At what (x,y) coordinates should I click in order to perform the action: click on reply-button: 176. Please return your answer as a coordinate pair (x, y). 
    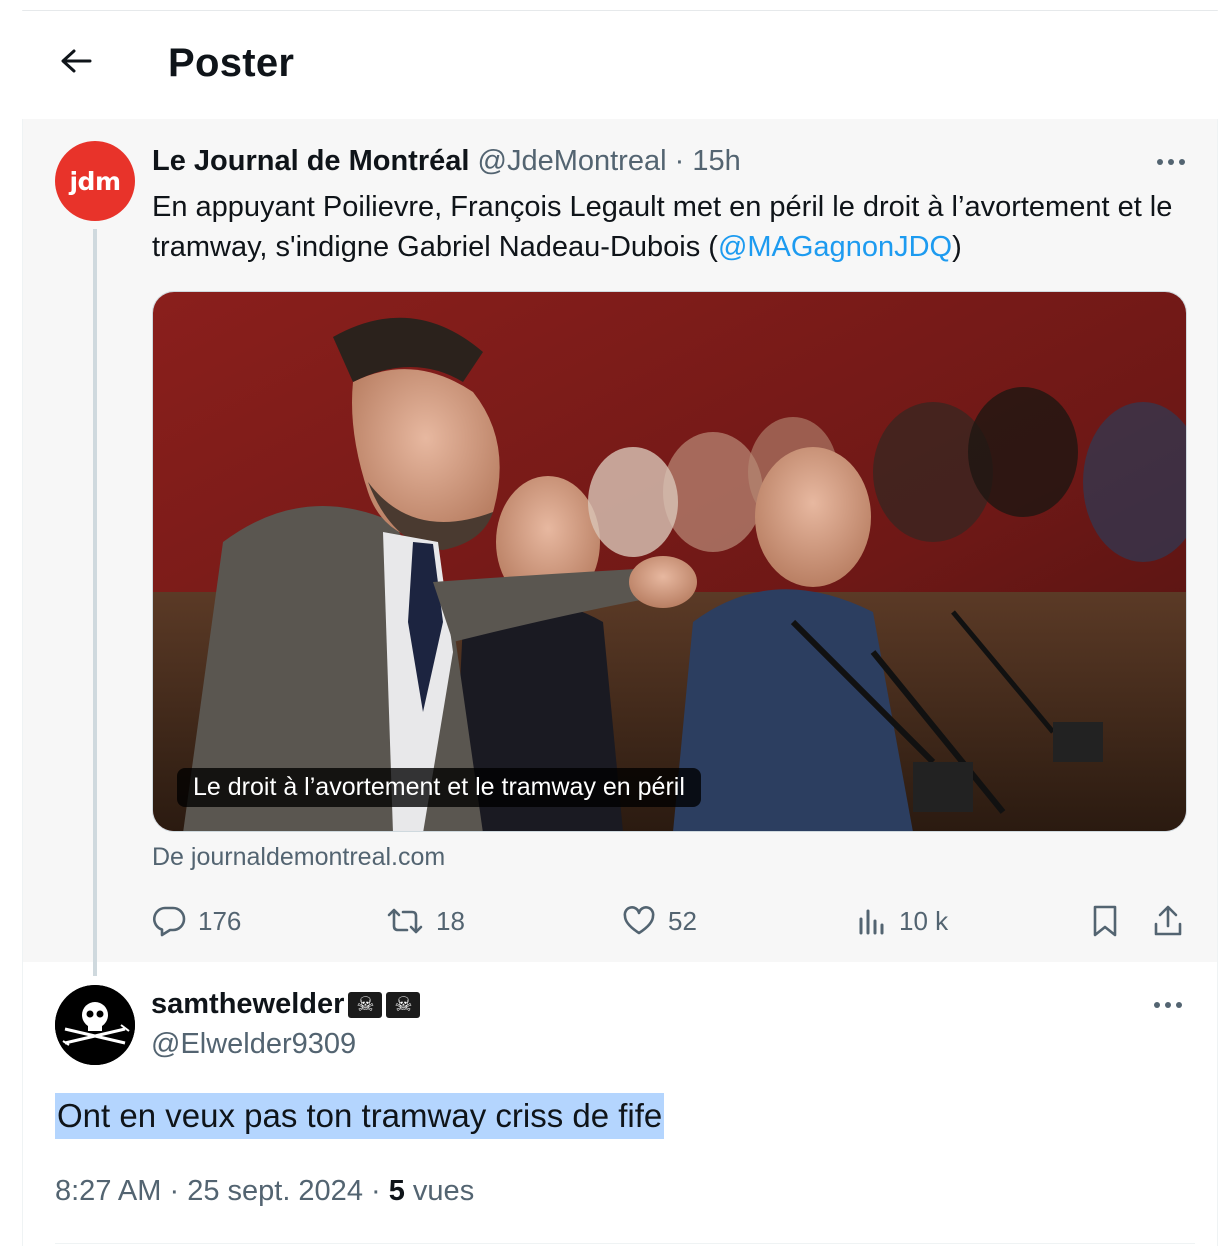
    Looking at the image, I should click on (196, 921).